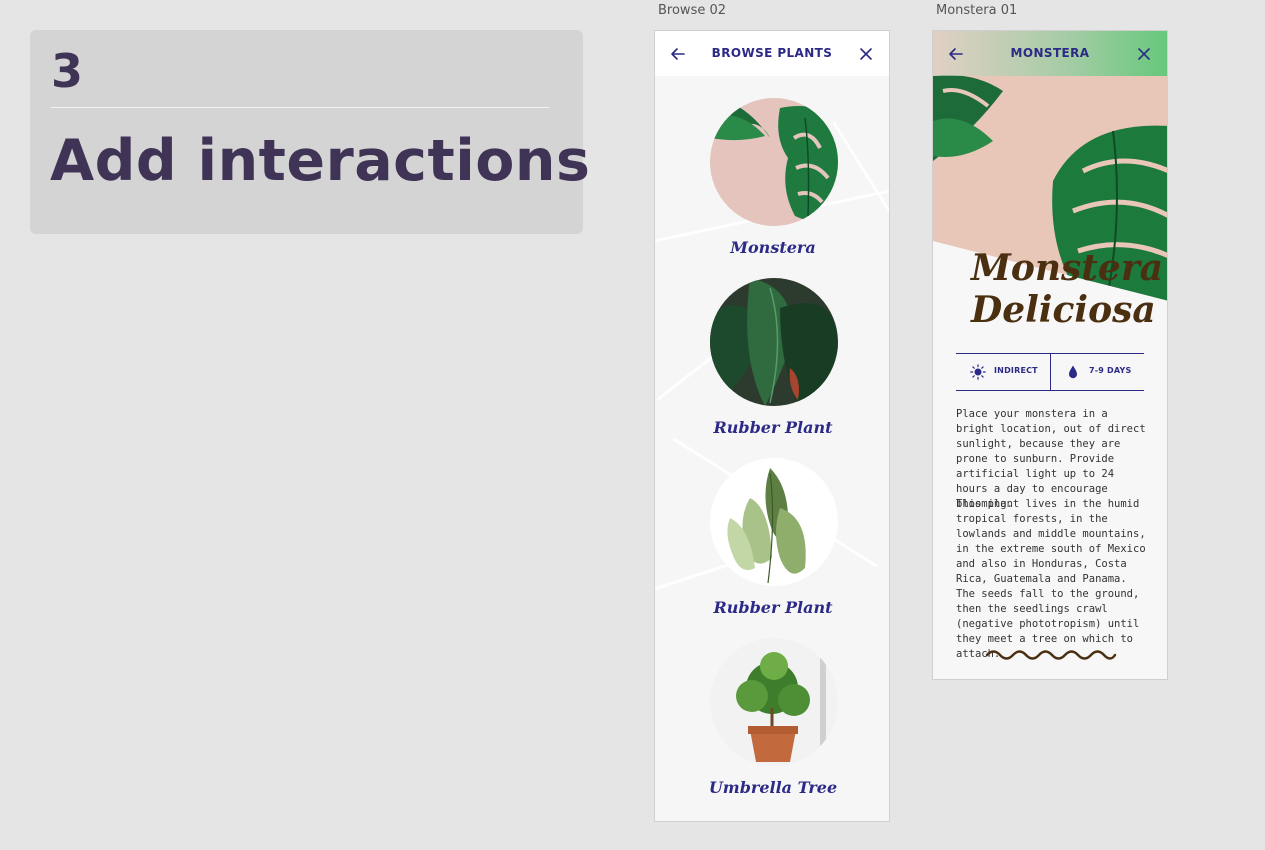 The image size is (1265, 850). I want to click on plant-card-umbrella-tree: Umbrella Tree, so click(772, 722).